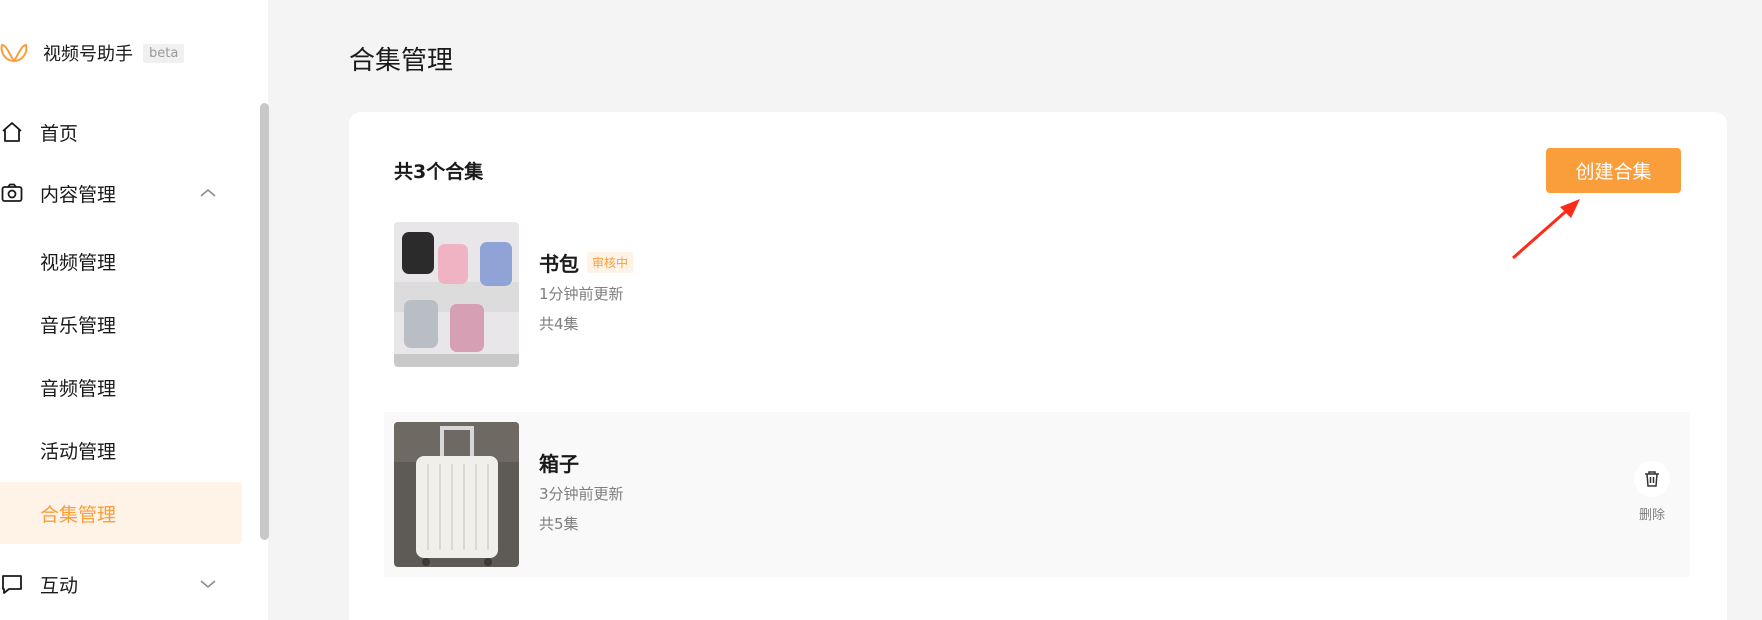  What do you see at coordinates (121, 132) in the screenshot?
I see `nav-home: 首页` at bounding box center [121, 132].